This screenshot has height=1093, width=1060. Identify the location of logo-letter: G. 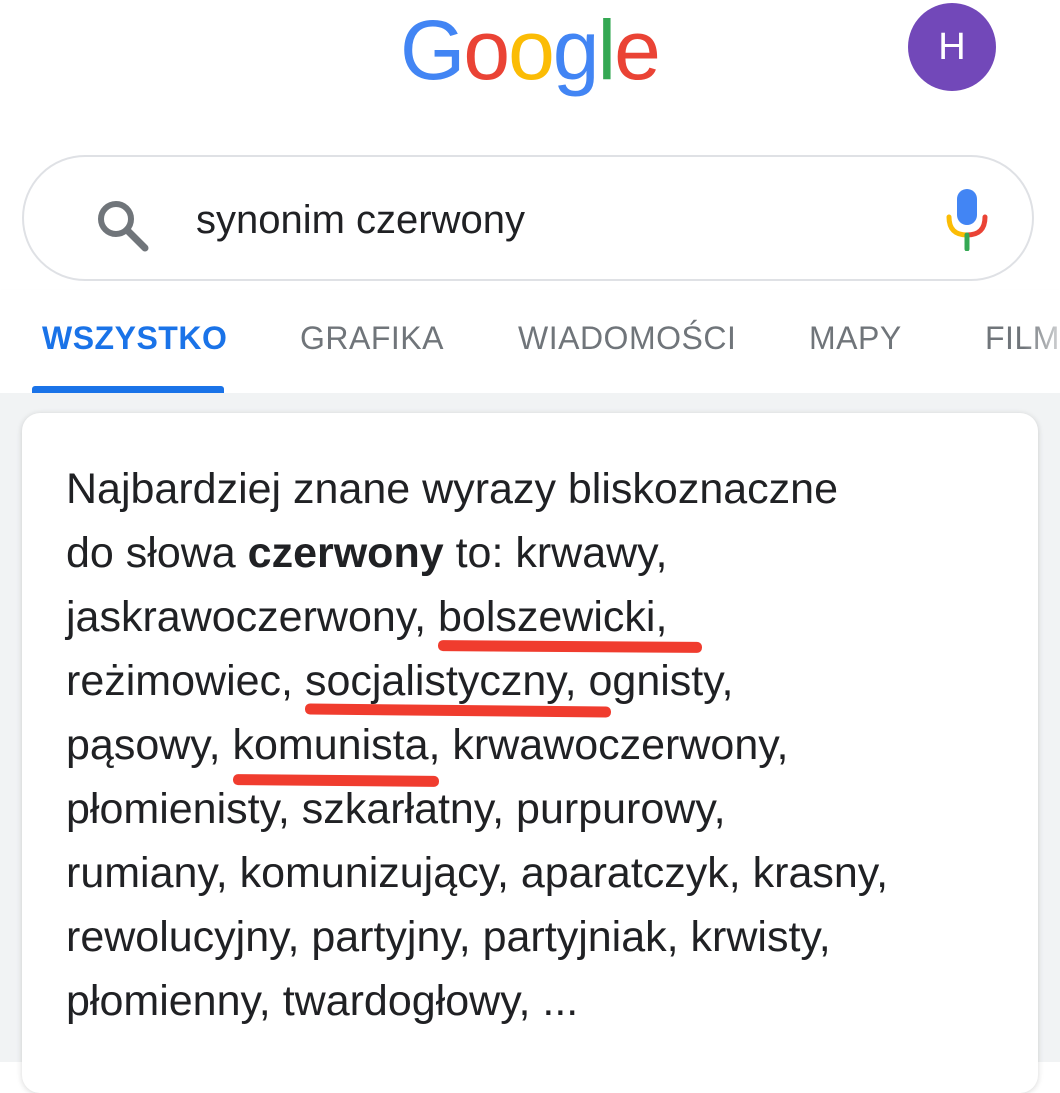
(432, 50).